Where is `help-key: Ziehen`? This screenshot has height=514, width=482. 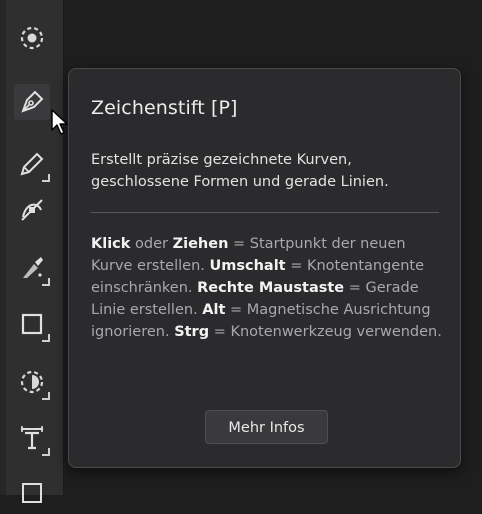 help-key: Ziehen is located at coordinates (200, 244).